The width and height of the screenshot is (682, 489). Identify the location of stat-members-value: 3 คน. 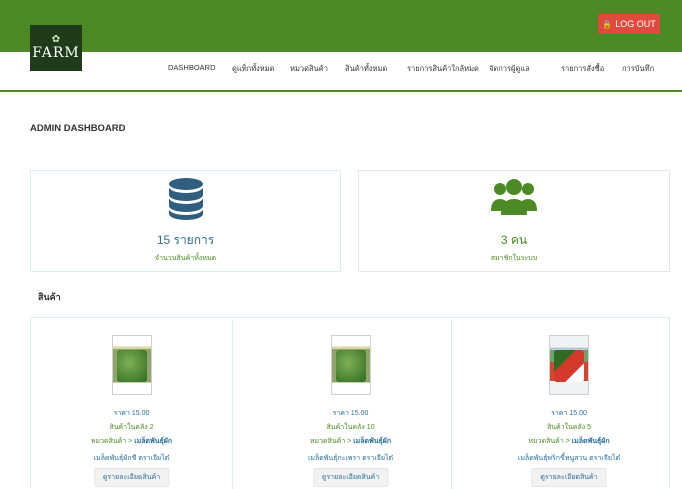
(514, 240).